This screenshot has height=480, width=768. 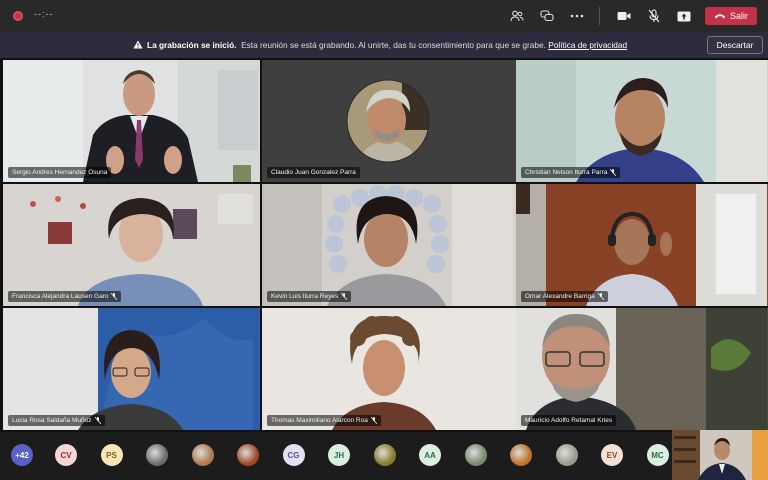 I want to click on self-view-image, so click(x=720, y=455).